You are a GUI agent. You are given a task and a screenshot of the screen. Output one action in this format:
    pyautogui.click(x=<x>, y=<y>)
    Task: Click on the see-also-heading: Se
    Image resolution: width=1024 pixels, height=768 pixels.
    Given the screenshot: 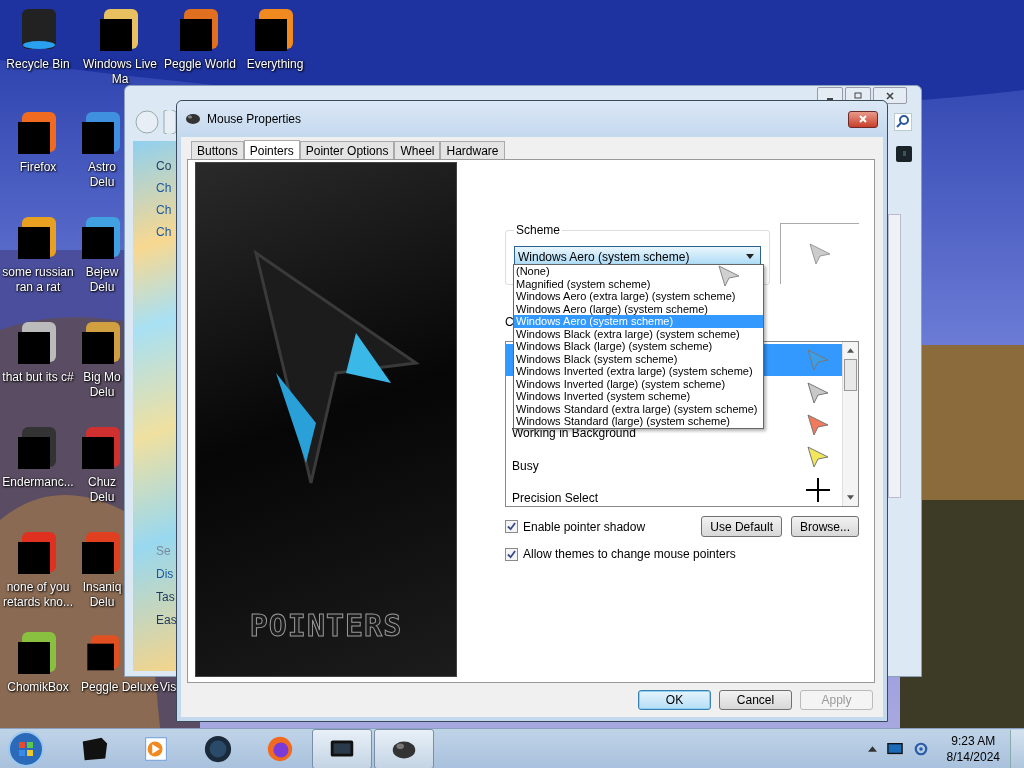 What is the action you would take?
    pyautogui.click(x=164, y=551)
    